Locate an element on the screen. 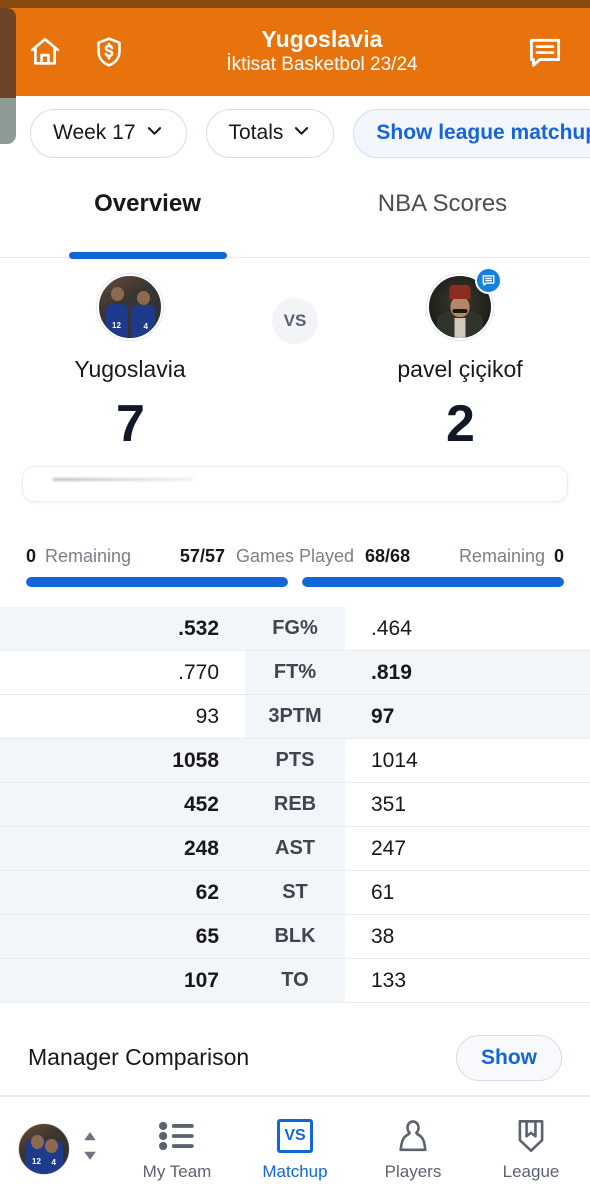  tab-nba-scores: NBA Scores is located at coordinates (442, 221).